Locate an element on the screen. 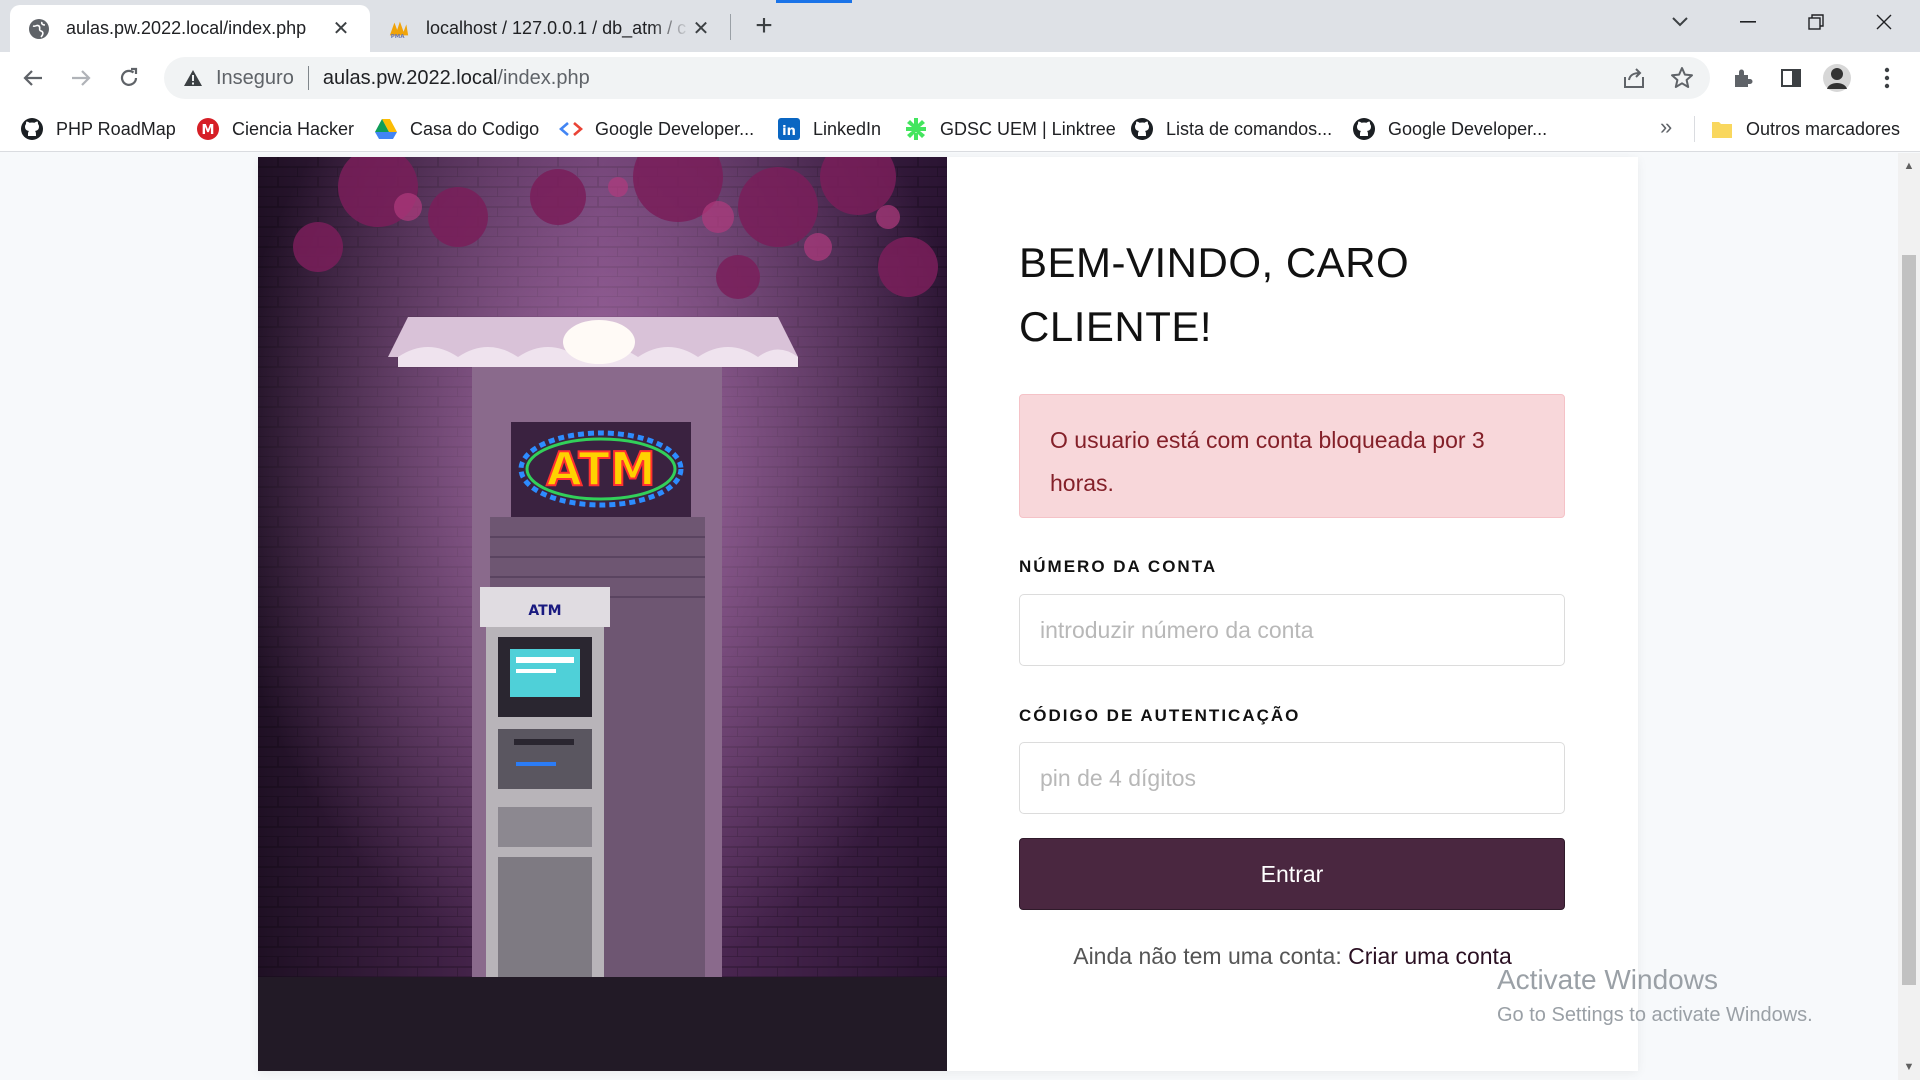 The image size is (1920, 1080). svg-text: M is located at coordinates (208, 130).